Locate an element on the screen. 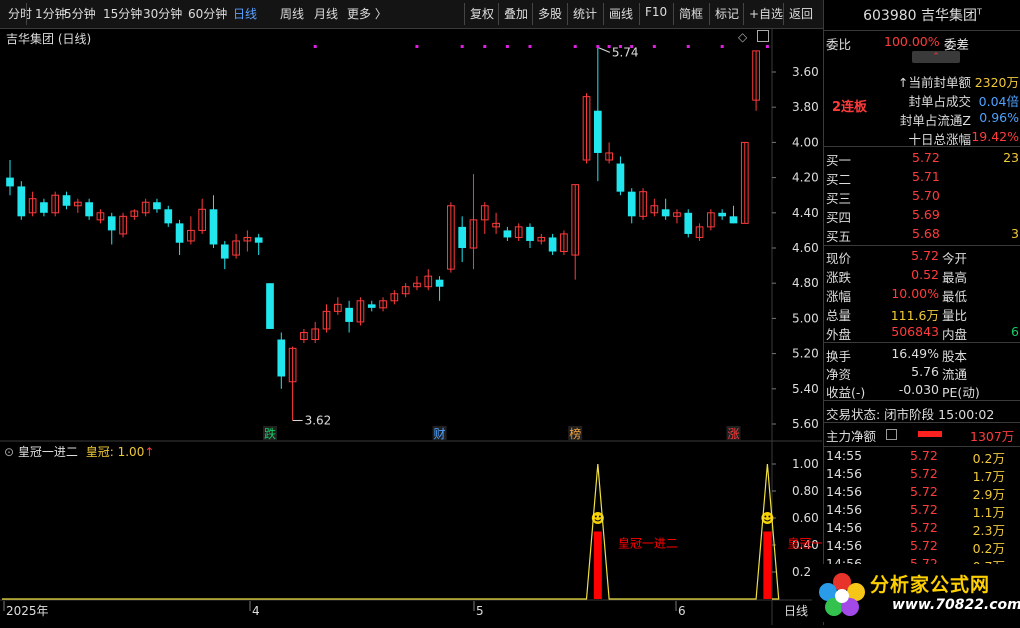 The width and height of the screenshot is (1020, 628). collapse-icon: ⊙ is located at coordinates (9, 452).